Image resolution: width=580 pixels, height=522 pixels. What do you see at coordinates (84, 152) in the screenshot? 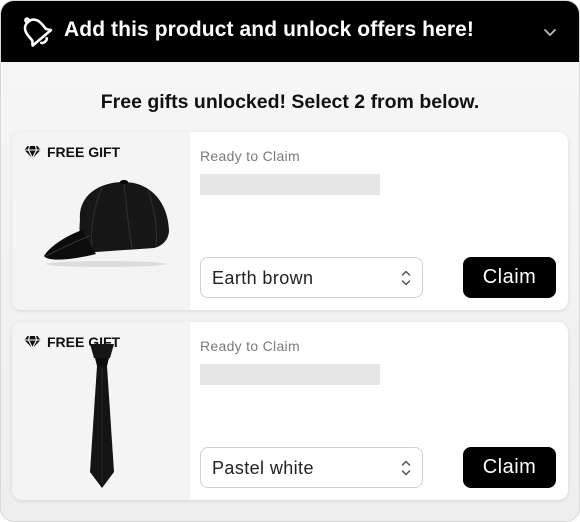
I see `badge-label: FREE GIFT` at bounding box center [84, 152].